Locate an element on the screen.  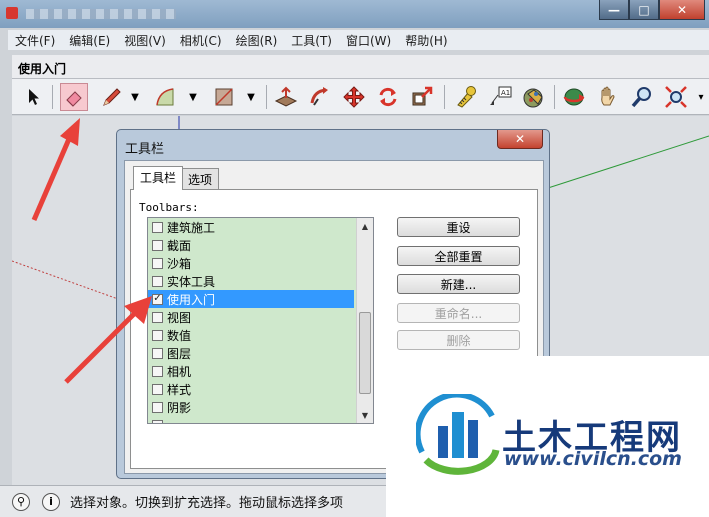
list-item-label: 相机 is located at coordinates (179, 371).